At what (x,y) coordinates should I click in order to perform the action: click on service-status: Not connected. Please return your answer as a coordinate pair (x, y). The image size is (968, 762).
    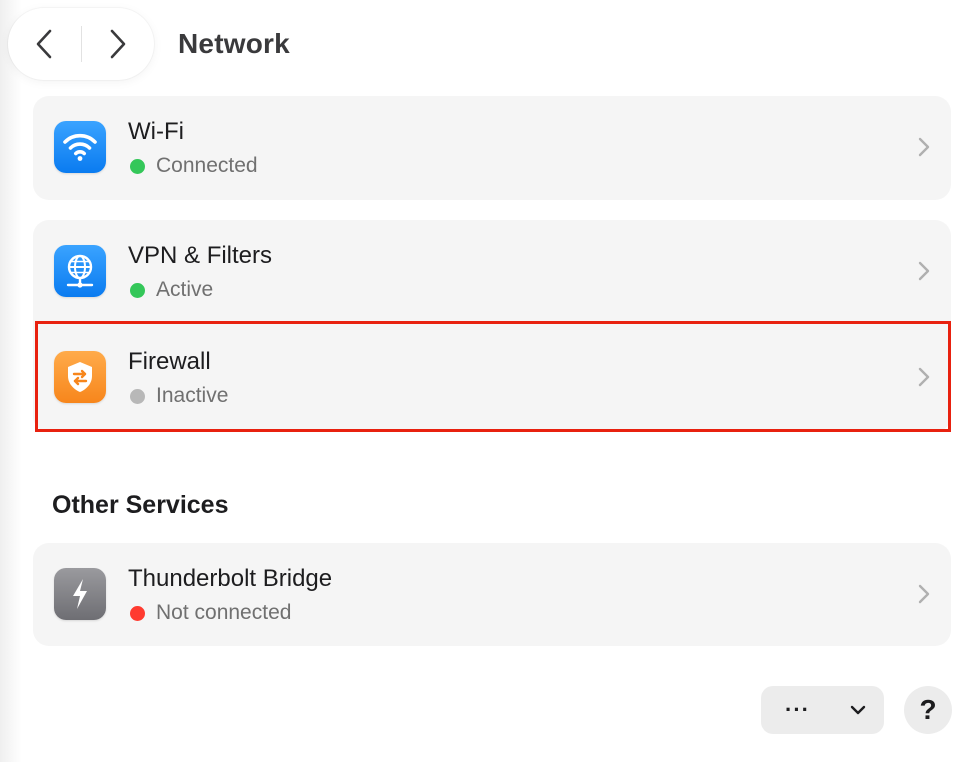
    Looking at the image, I should click on (210, 613).